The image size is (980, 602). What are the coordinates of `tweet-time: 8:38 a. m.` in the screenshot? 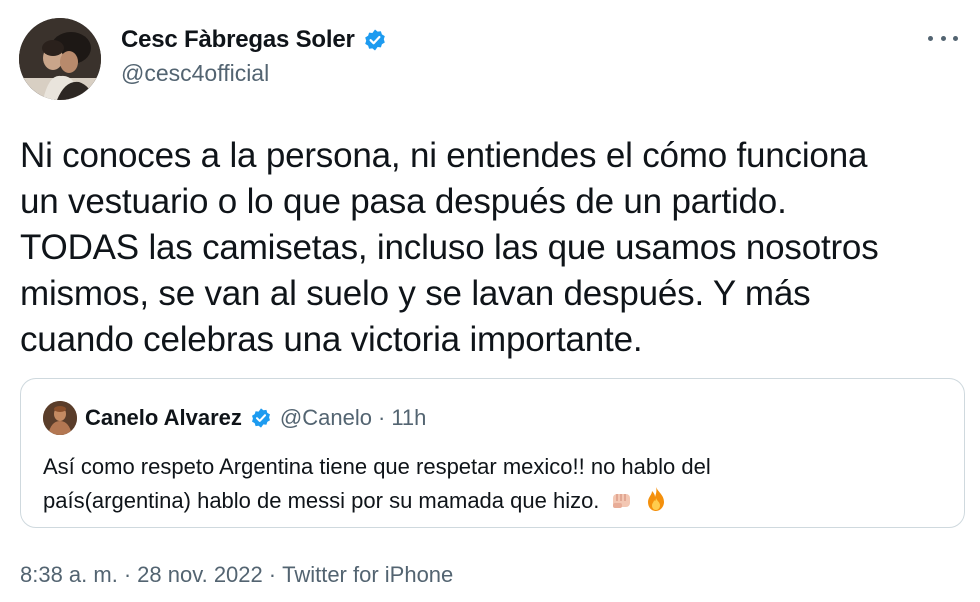 It's located at (69, 575).